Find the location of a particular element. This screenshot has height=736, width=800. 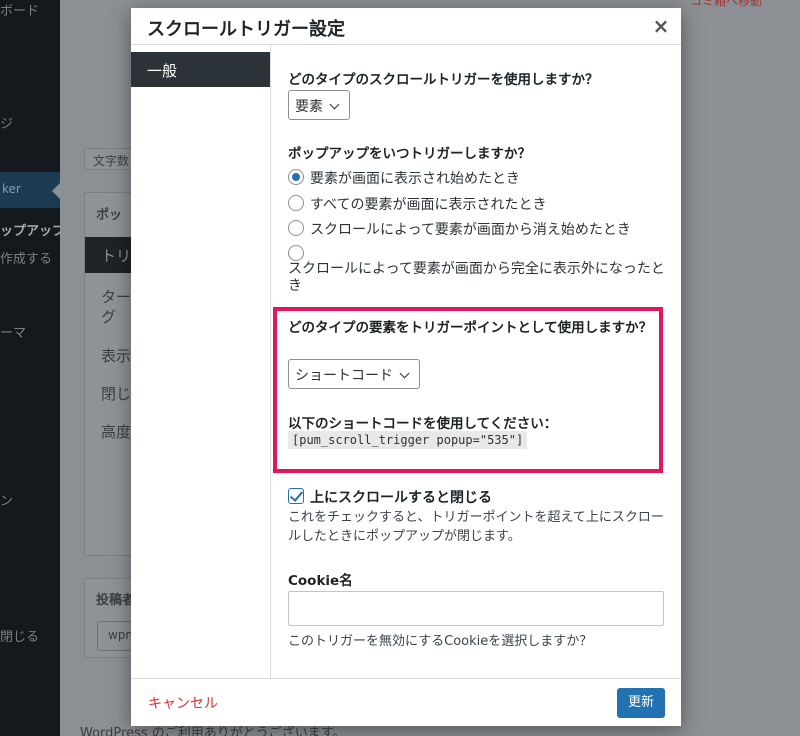

char-count-box: 文字数 is located at coordinates (109, 159).